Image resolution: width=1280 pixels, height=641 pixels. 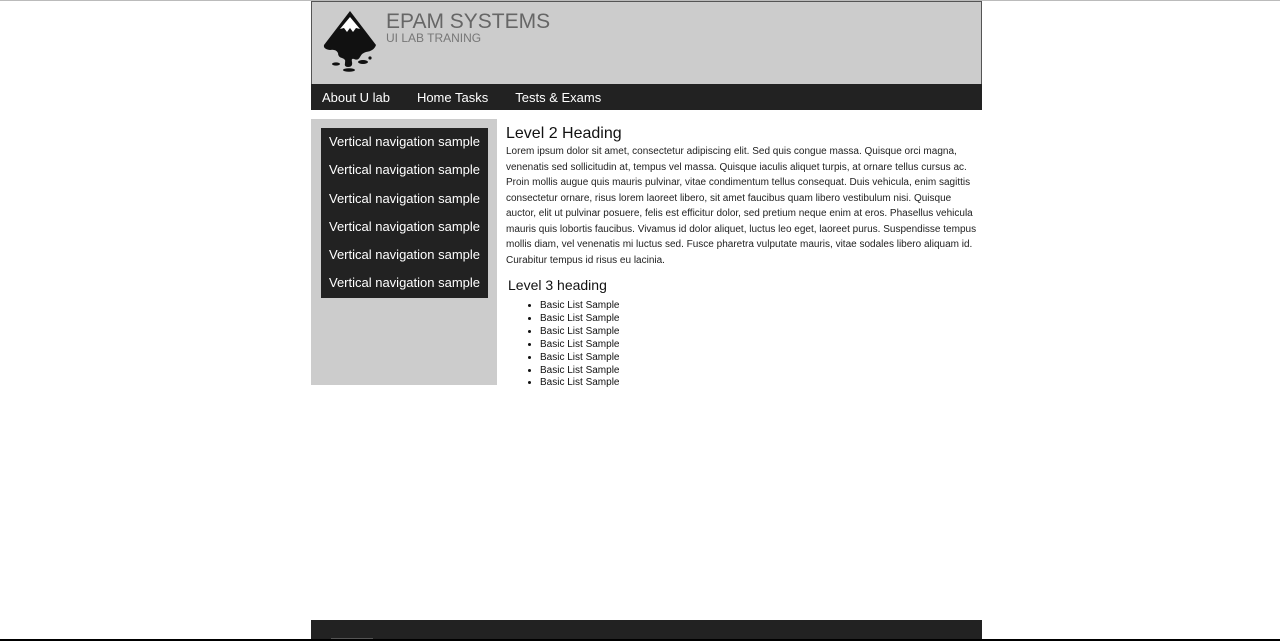 I want to click on brand-subtitle: UI LAB TRANING, so click(x=434, y=38).